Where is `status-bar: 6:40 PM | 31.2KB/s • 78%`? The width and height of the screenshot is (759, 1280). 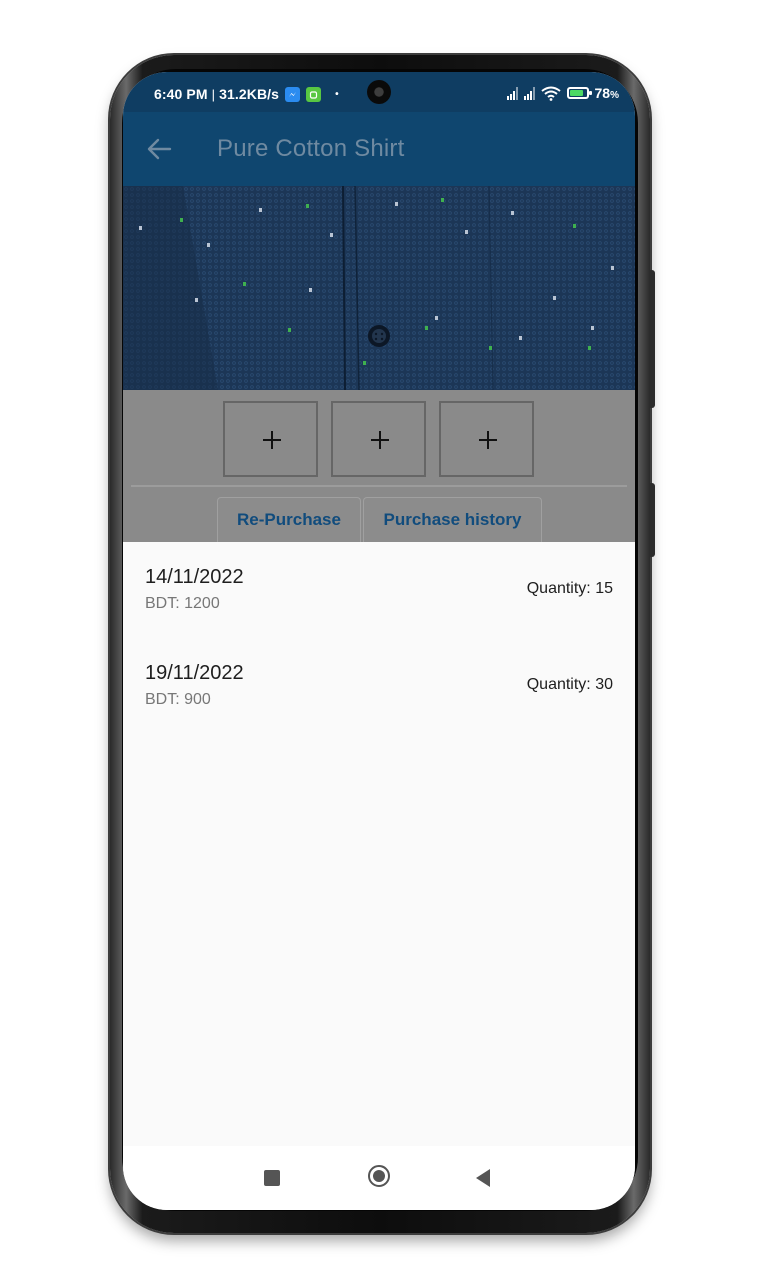 status-bar: 6:40 PM | 31.2KB/s • 78% is located at coordinates (379, 92).